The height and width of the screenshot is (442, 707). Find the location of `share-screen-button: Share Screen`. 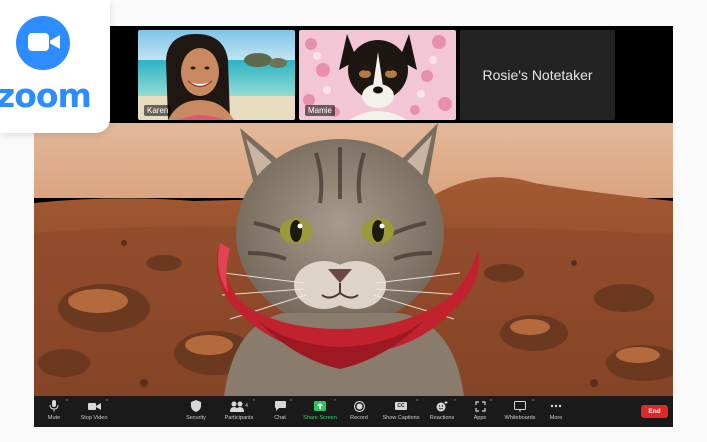

share-screen-button: Share Screen is located at coordinates (320, 412).